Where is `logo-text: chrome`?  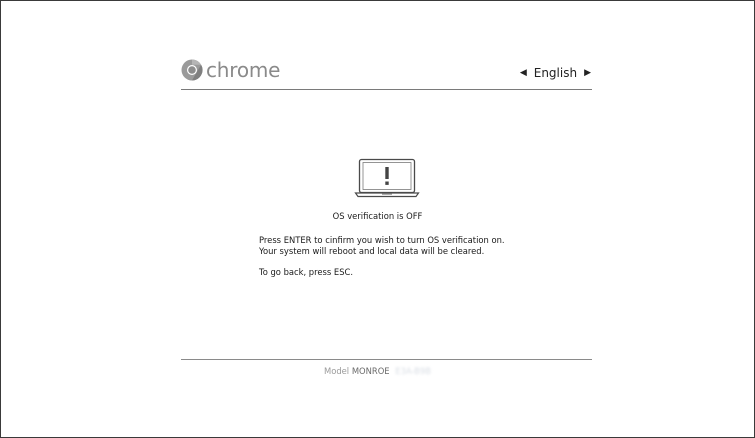
logo-text: chrome is located at coordinates (243, 70).